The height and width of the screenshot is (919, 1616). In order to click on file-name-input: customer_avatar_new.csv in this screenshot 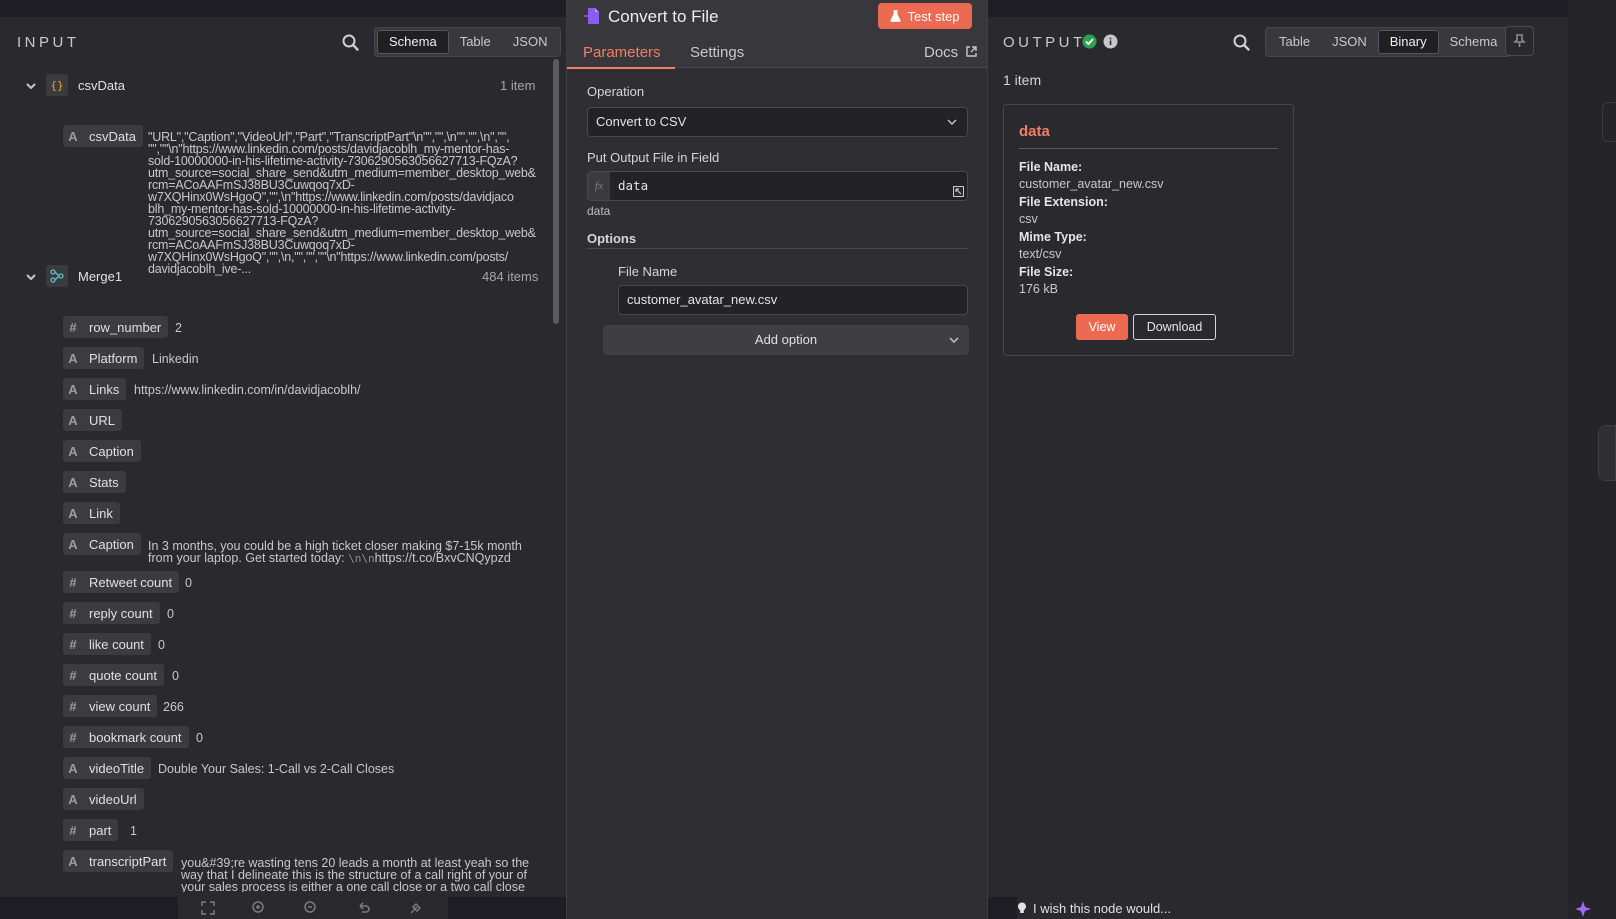, I will do `click(793, 300)`.